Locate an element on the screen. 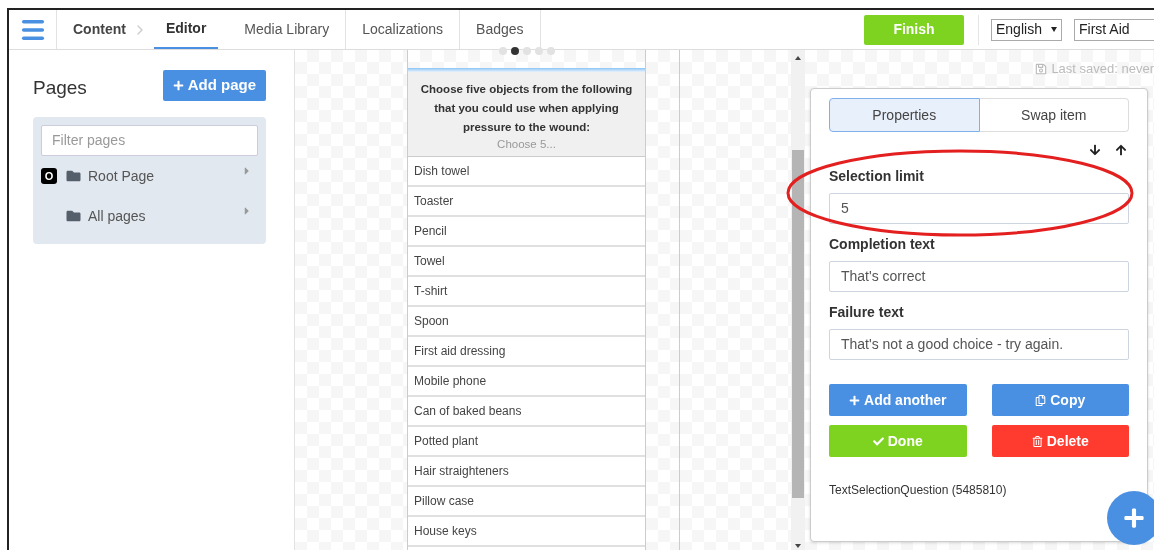 This screenshot has width=1154, height=550. field-label: Failure text is located at coordinates (867, 312).